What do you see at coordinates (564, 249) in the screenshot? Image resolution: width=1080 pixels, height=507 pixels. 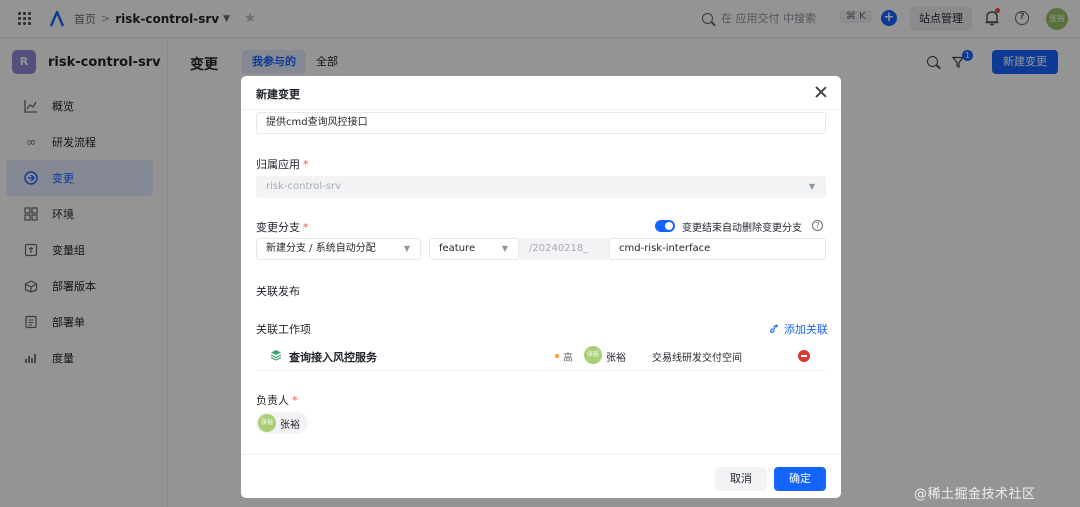 I see `branch-prefix: /20240218_` at bounding box center [564, 249].